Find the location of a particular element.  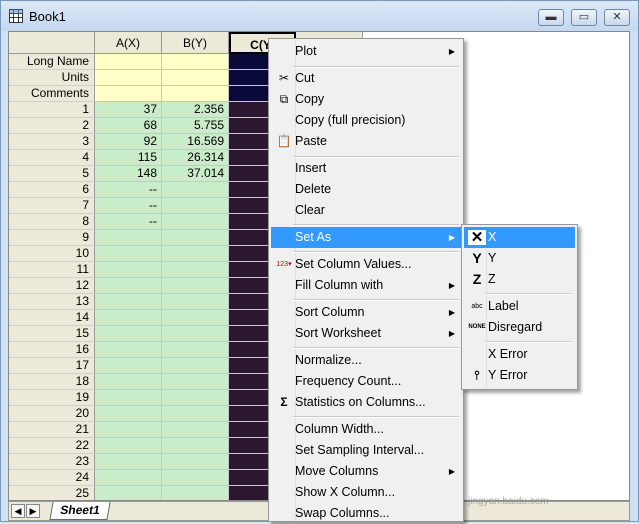

submenu-item-y-error: ⫯ Y Error is located at coordinates (519, 375).